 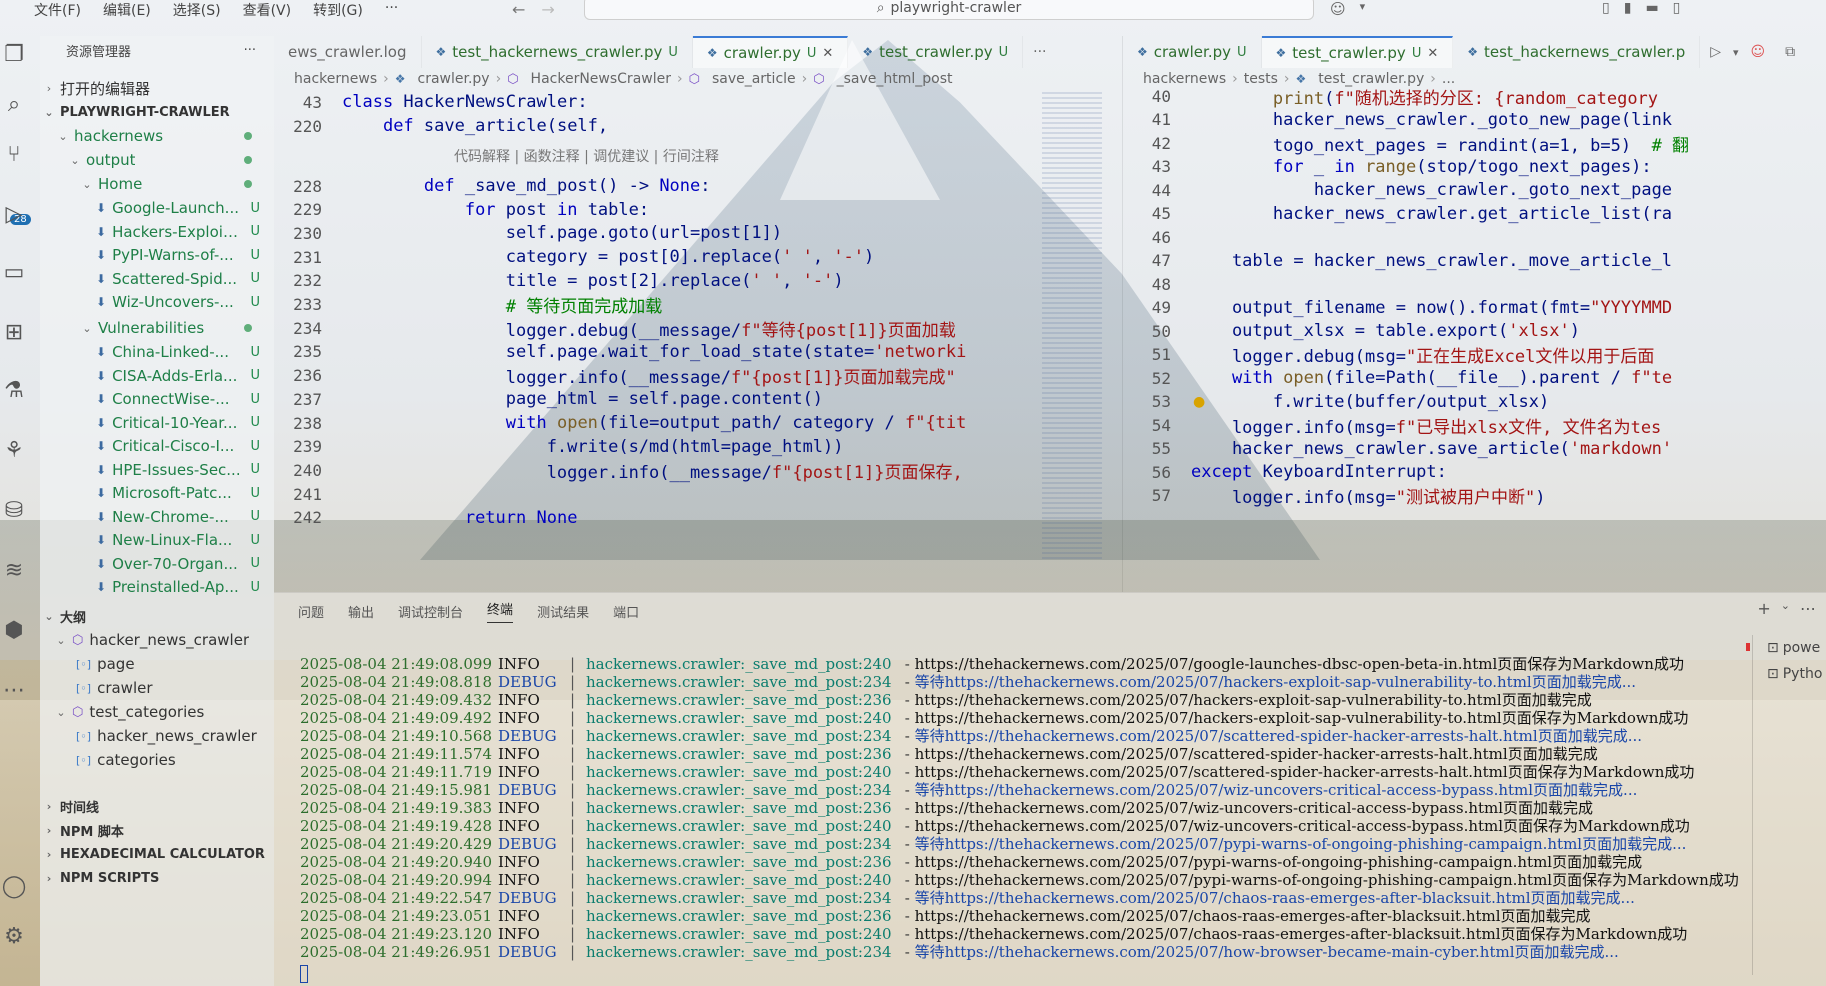 What do you see at coordinates (157, 736) in the screenshot?
I see `outline-item: [◦] hacker_news_crawler` at bounding box center [157, 736].